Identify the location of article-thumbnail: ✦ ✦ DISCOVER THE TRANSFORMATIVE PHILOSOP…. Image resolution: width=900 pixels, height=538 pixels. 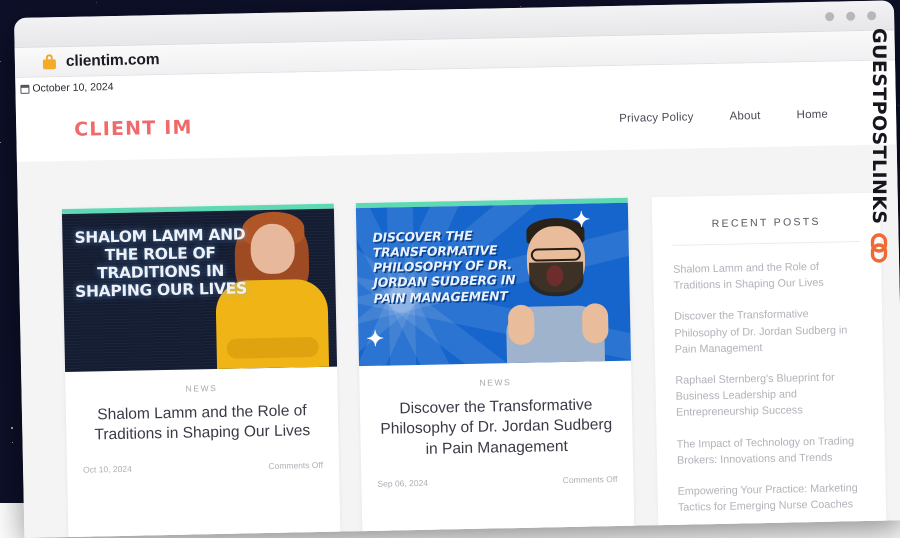
(493, 284).